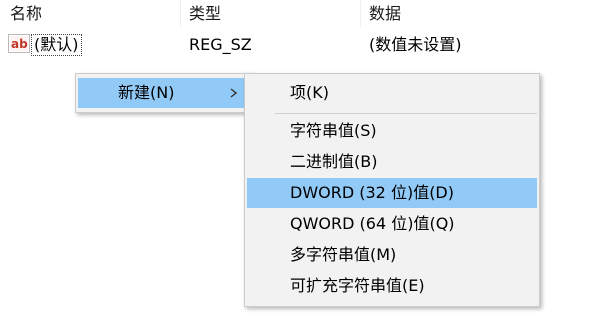 The width and height of the screenshot is (608, 326). Describe the element at coordinates (372, 192) in the screenshot. I see `menu-item-dword-value-label: DWORD (32 位)值(D)` at that location.